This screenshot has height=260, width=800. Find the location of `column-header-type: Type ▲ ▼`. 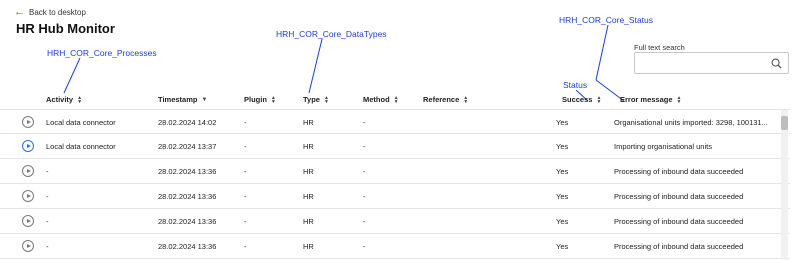

column-header-type: Type ▲ ▼ is located at coordinates (316, 99).